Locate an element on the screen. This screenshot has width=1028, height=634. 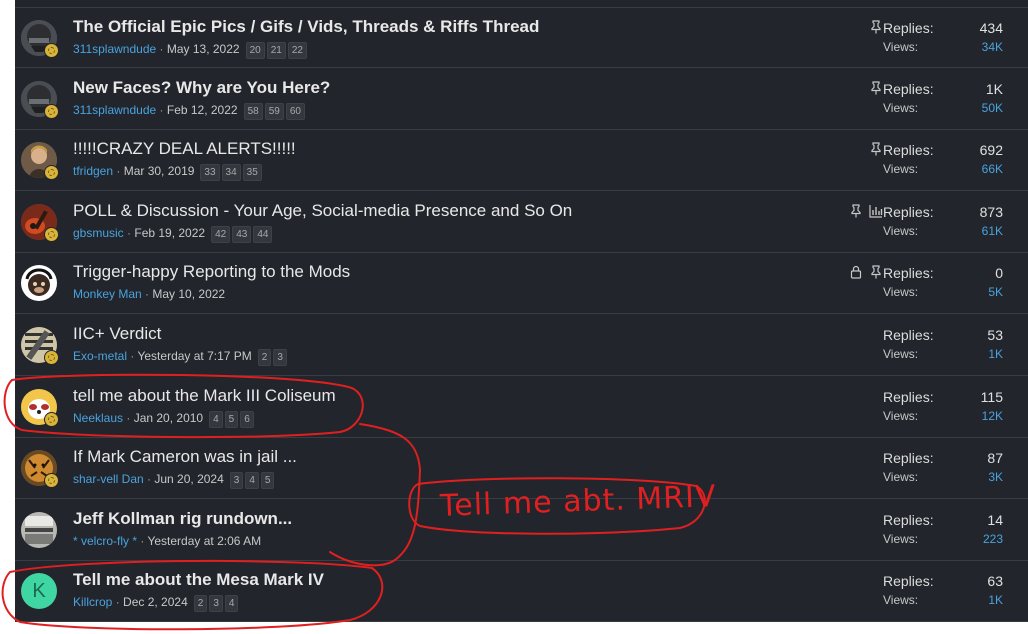
thread-author: * velcro-fly * is located at coordinates (105, 541).